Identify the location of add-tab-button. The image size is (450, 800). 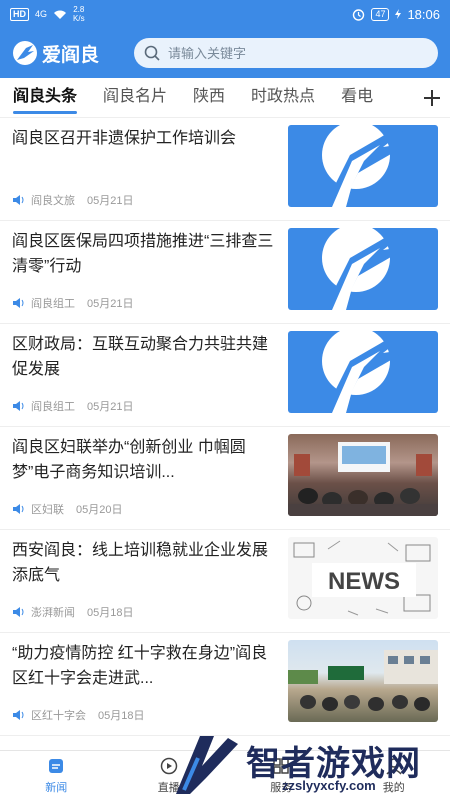
(432, 97).